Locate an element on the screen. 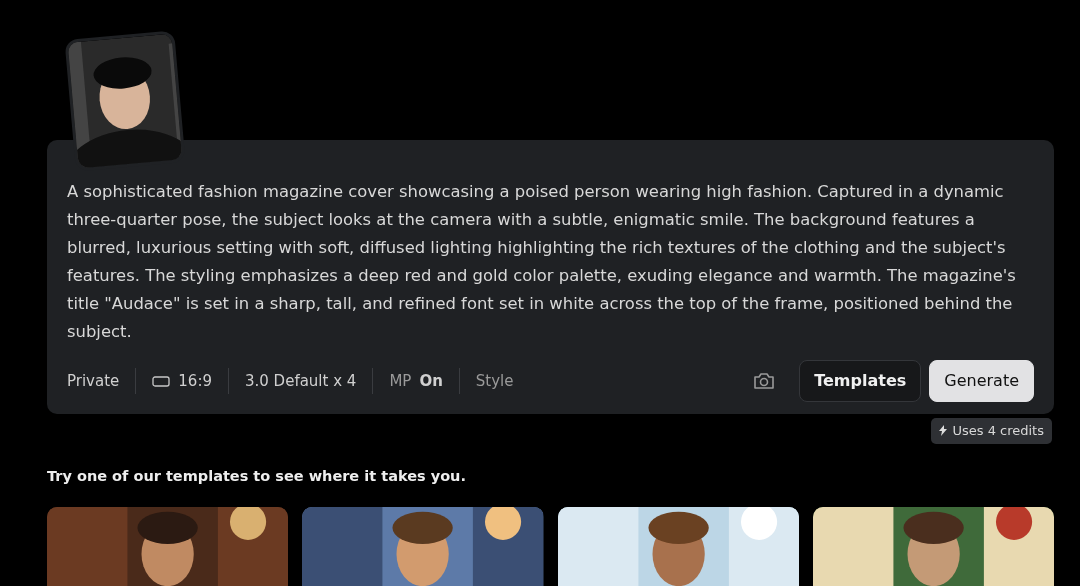 This screenshot has width=1080, height=586. camera-icon is located at coordinates (764, 381).